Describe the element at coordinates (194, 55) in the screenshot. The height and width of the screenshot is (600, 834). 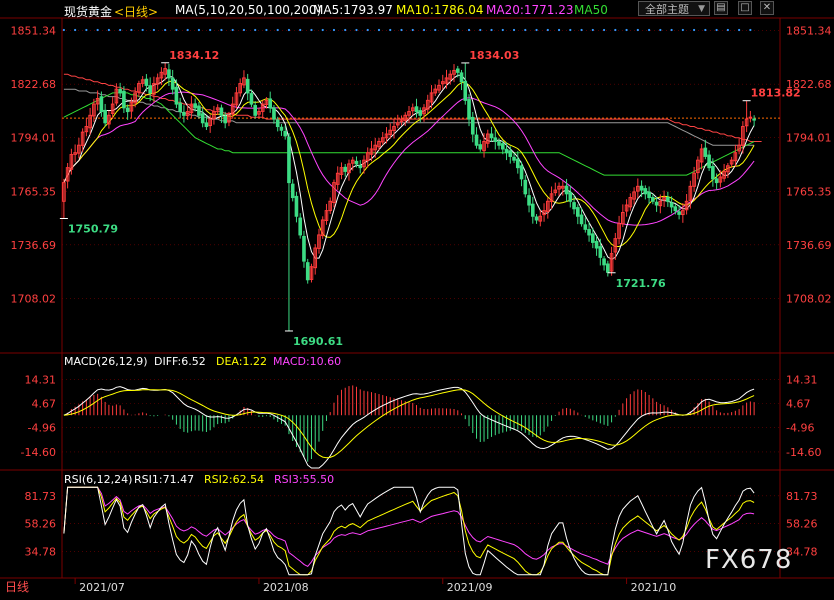
I see `high-annotation: 1834.12` at that location.